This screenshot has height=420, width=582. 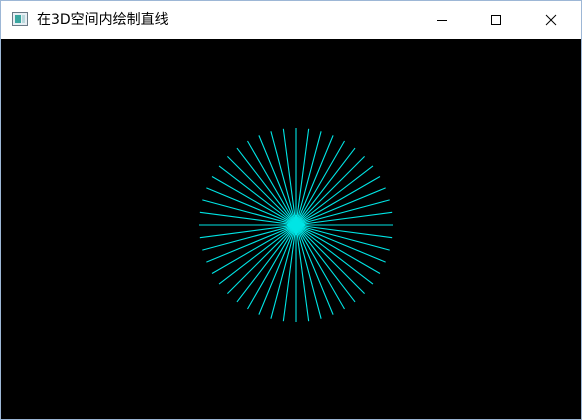 I want to click on window-title: 在3D空间内绘制直线, so click(x=103, y=20).